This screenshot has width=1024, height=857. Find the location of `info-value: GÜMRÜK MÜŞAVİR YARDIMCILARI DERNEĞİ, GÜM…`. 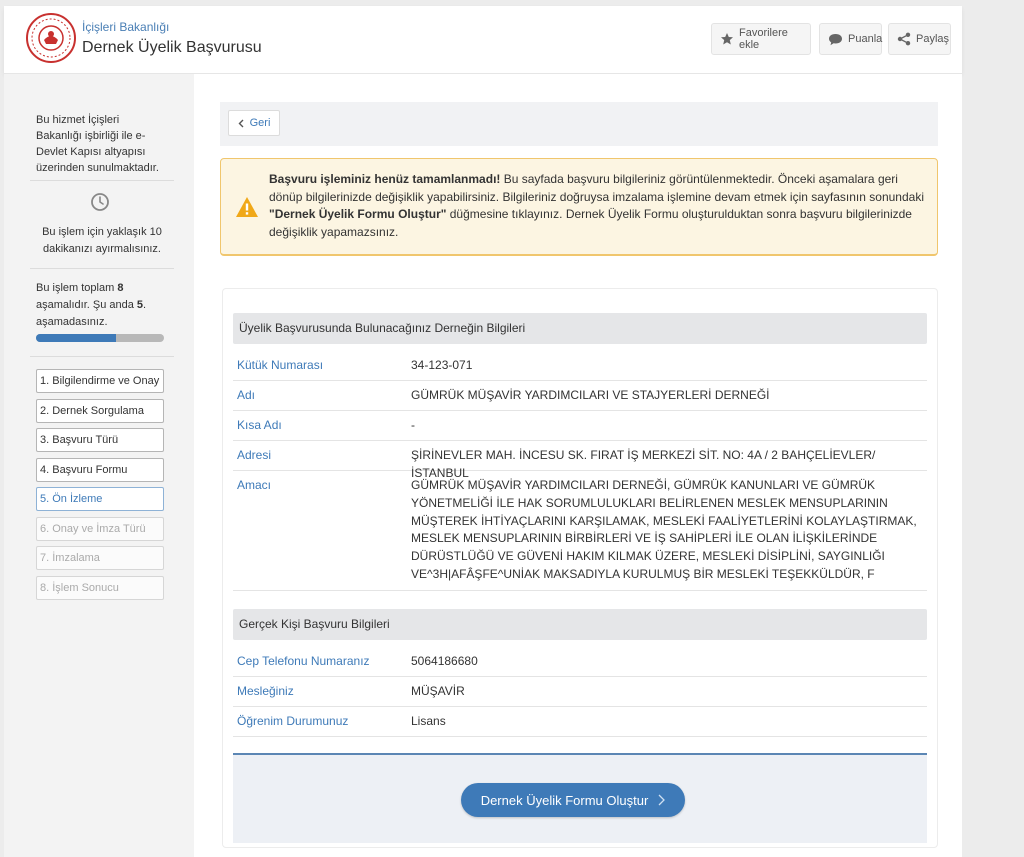

info-value: GÜMRÜK MÜŞAVİR YARDIMCILARI DERNEĞİ, GÜM… is located at coordinates (664, 529).